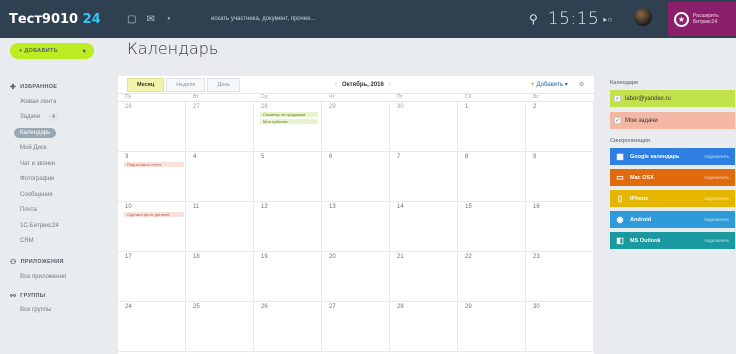  Describe the element at coordinates (56, 195) in the screenshot. I see `sidebar-item-messages: Сообщения` at that location.